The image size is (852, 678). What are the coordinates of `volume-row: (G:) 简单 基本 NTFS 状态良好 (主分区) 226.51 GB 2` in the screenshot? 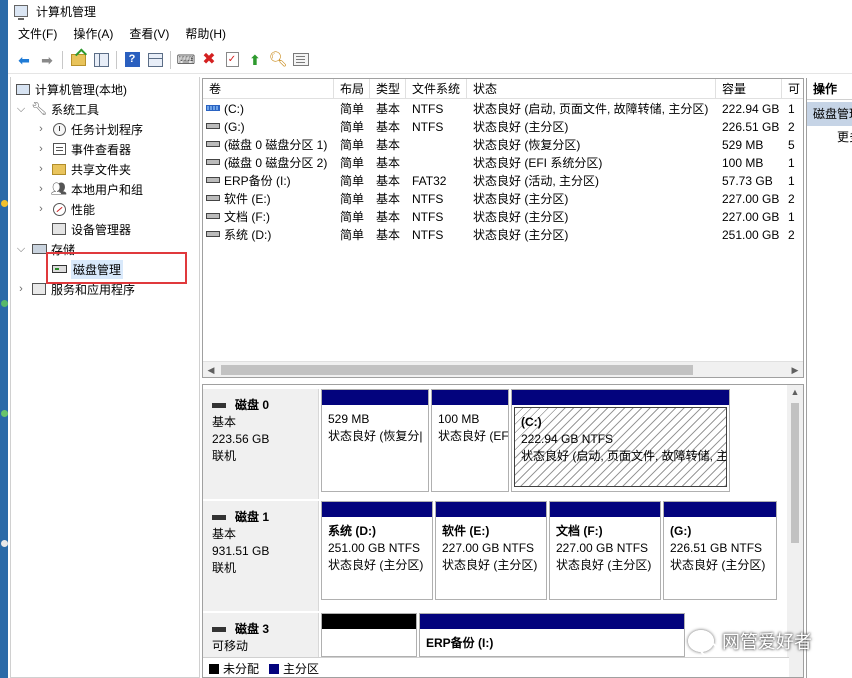 It's located at (503, 127).